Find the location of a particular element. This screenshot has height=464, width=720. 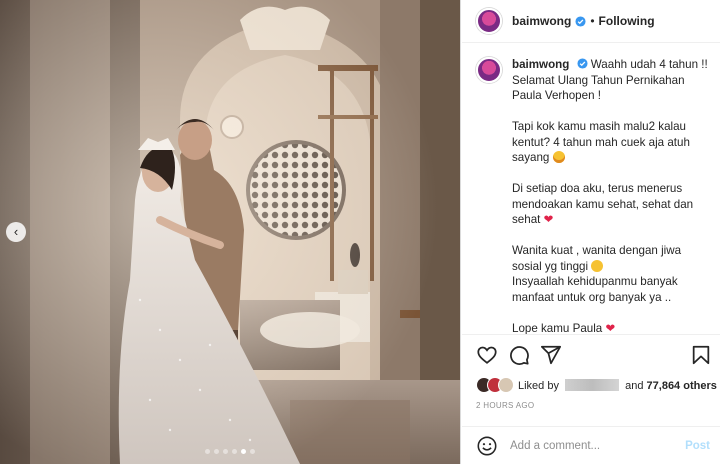

caption-avatar is located at coordinates (489, 70).